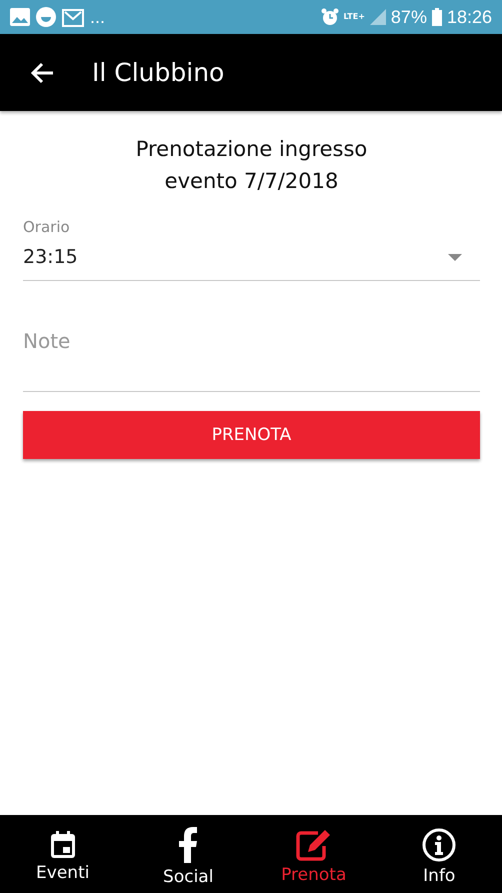  I want to click on network-type: LTE+, so click(354, 17).